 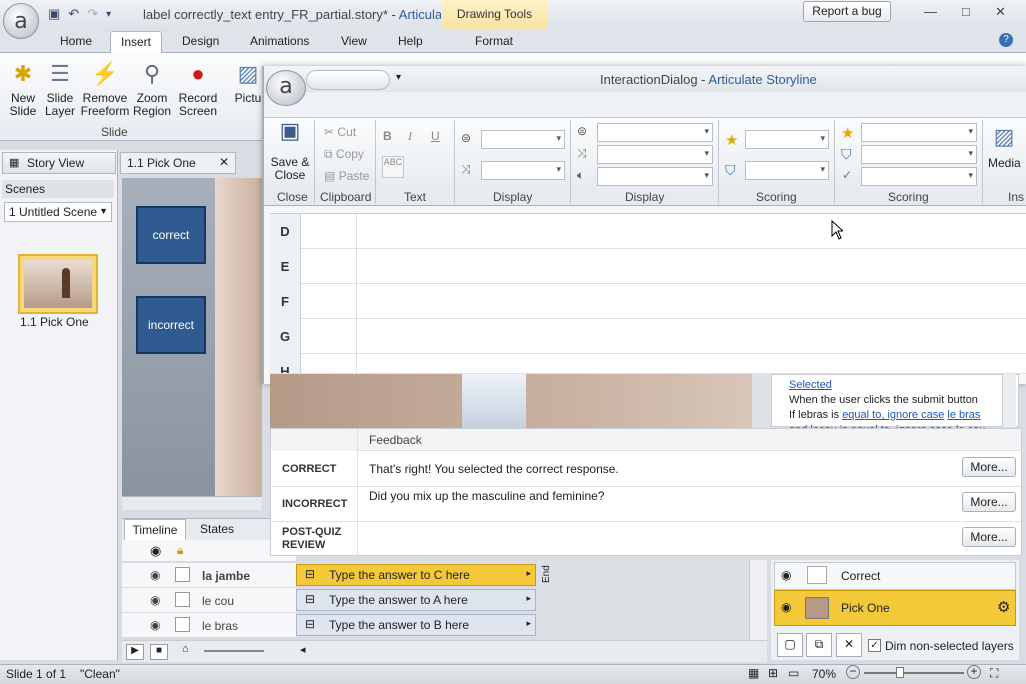 I want to click on undo-icon: ↶, so click(x=73, y=14).